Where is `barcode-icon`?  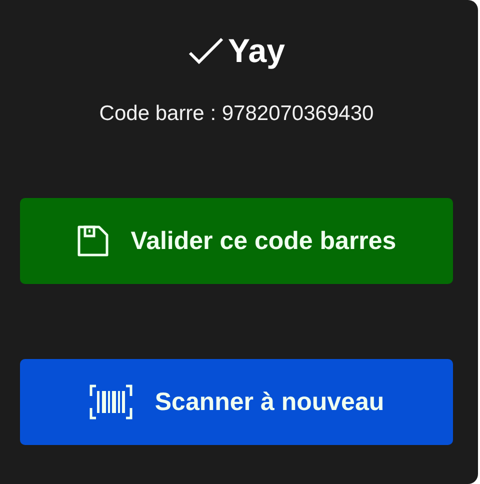 barcode-icon is located at coordinates (110, 402).